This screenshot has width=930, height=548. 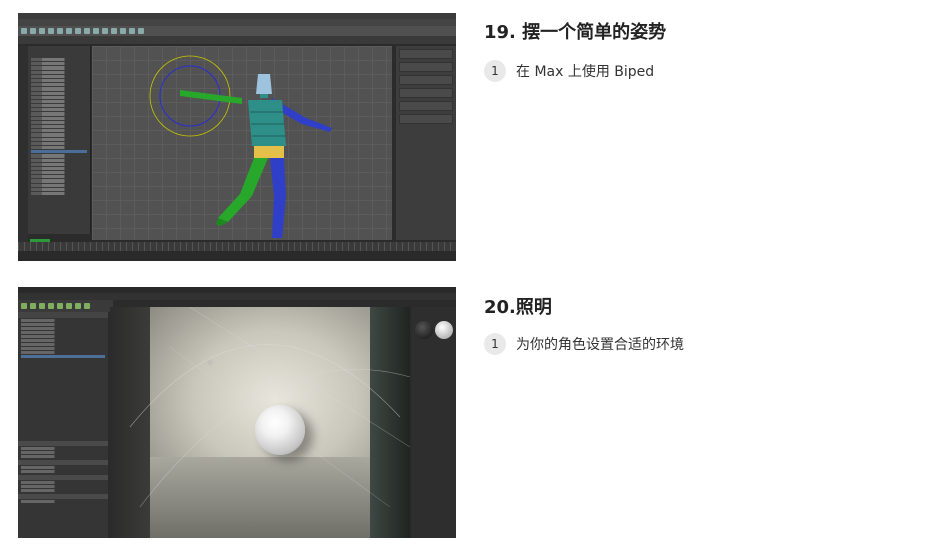 What do you see at coordinates (23, 146) in the screenshot?
I see `left-tool-strip` at bounding box center [23, 146].